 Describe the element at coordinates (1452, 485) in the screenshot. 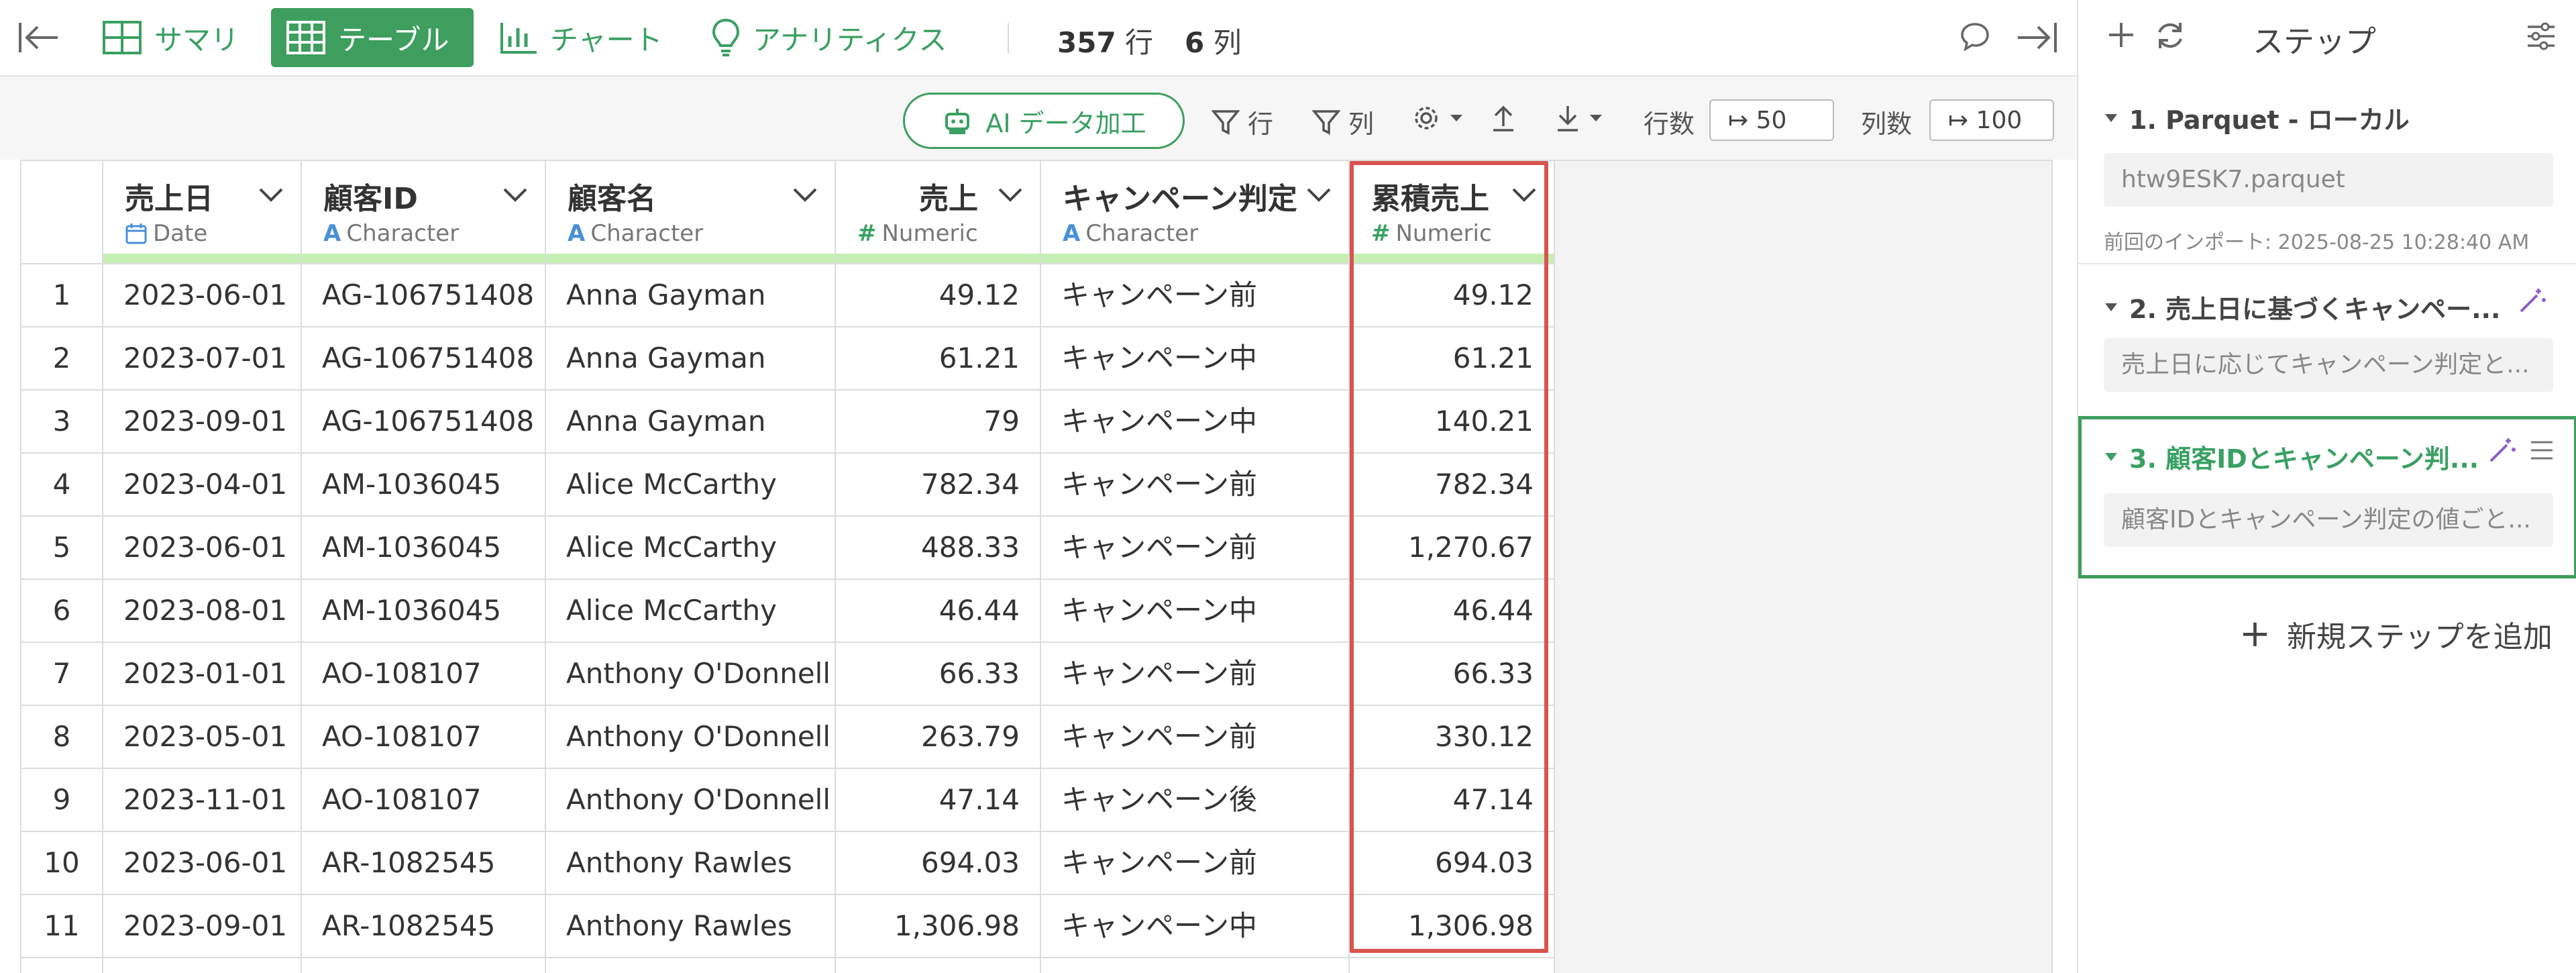

I see `cell-cumulative-sales: 782.34` at that location.